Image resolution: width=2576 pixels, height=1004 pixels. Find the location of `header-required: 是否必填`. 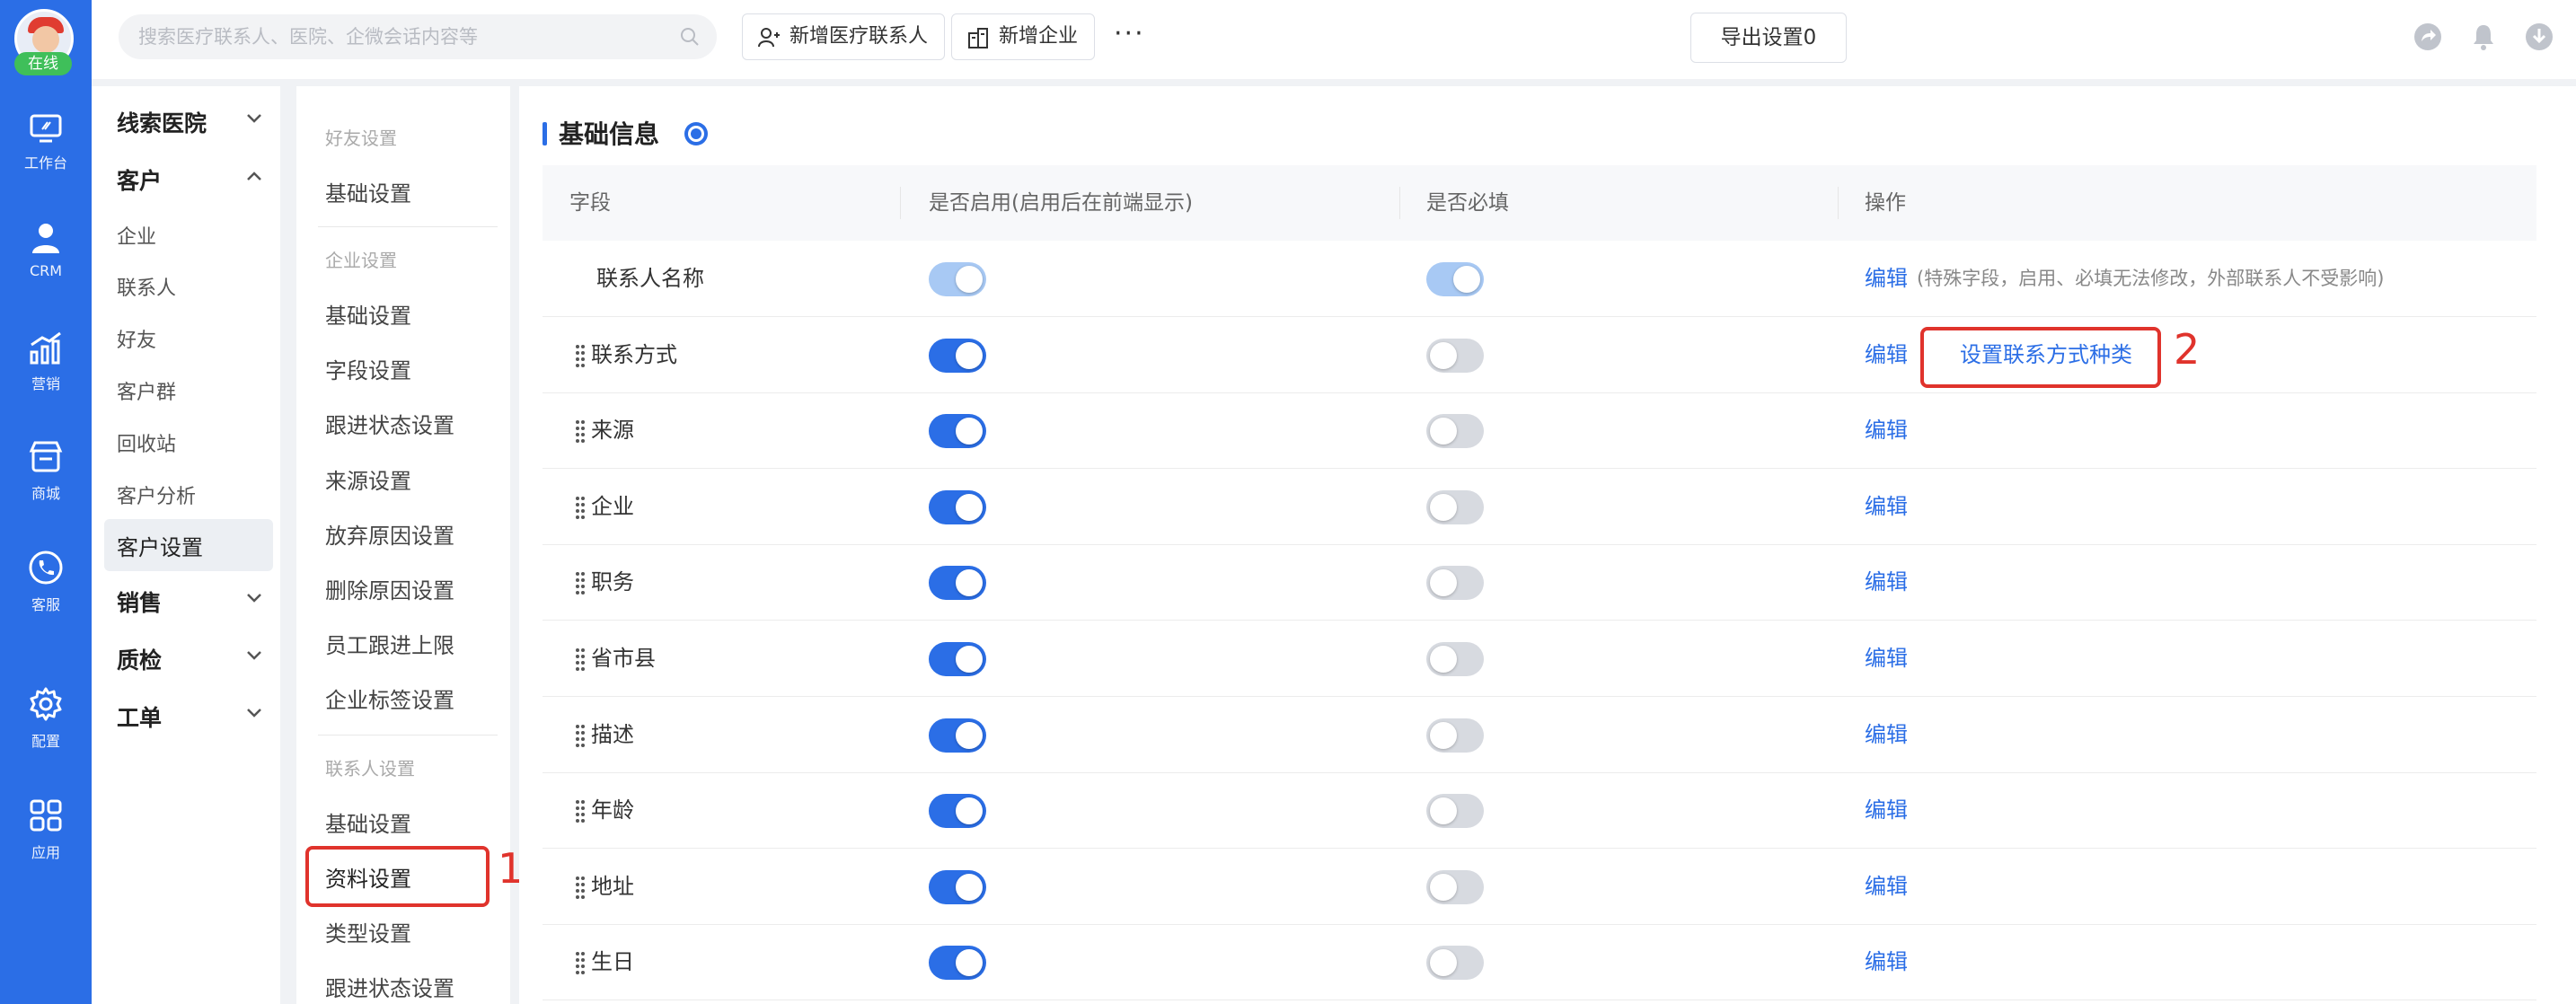

header-required: 是否必填 is located at coordinates (1467, 203).